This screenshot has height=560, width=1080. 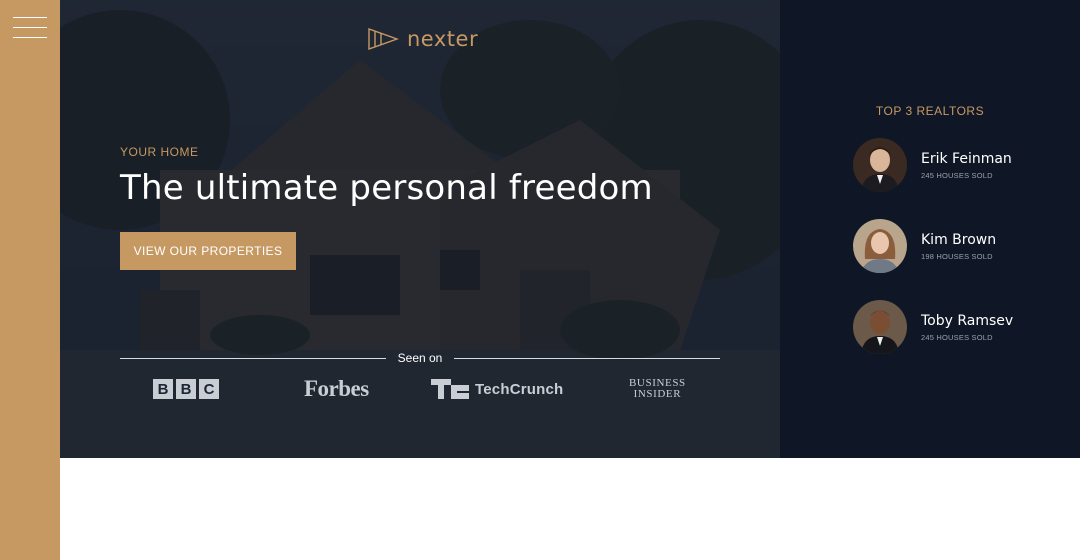 What do you see at coordinates (443, 39) in the screenshot?
I see `logo-text: nexter` at bounding box center [443, 39].